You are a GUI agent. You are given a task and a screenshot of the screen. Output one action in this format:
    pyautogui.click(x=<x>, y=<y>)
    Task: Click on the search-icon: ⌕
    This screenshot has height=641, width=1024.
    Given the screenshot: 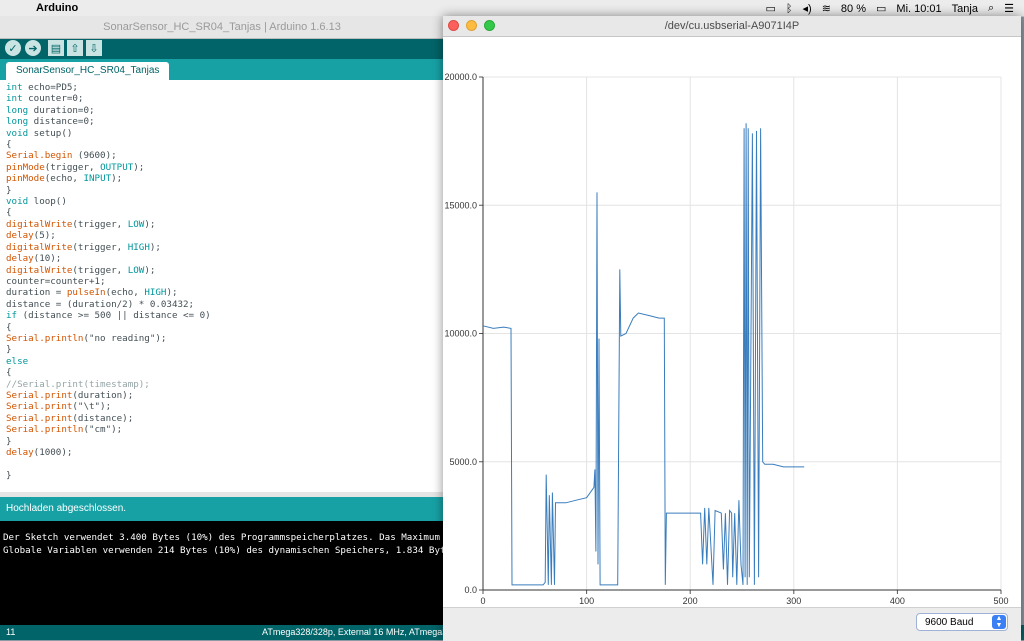 What is the action you would take?
    pyautogui.click(x=991, y=8)
    